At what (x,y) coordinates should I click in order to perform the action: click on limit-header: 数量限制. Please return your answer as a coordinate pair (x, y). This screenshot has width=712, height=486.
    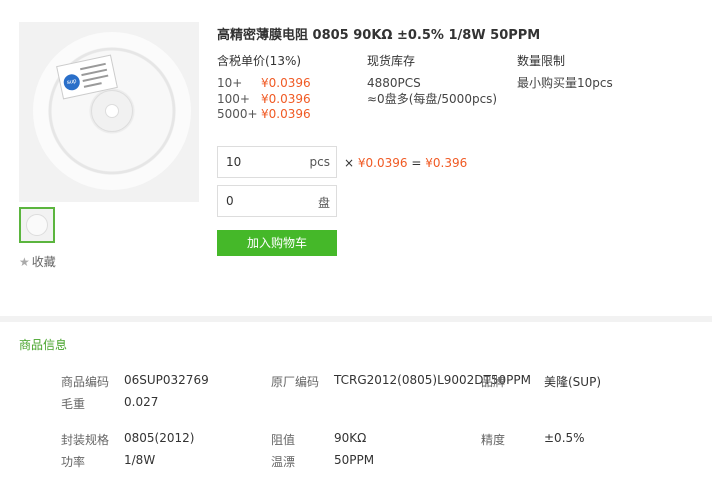
    Looking at the image, I should click on (541, 61).